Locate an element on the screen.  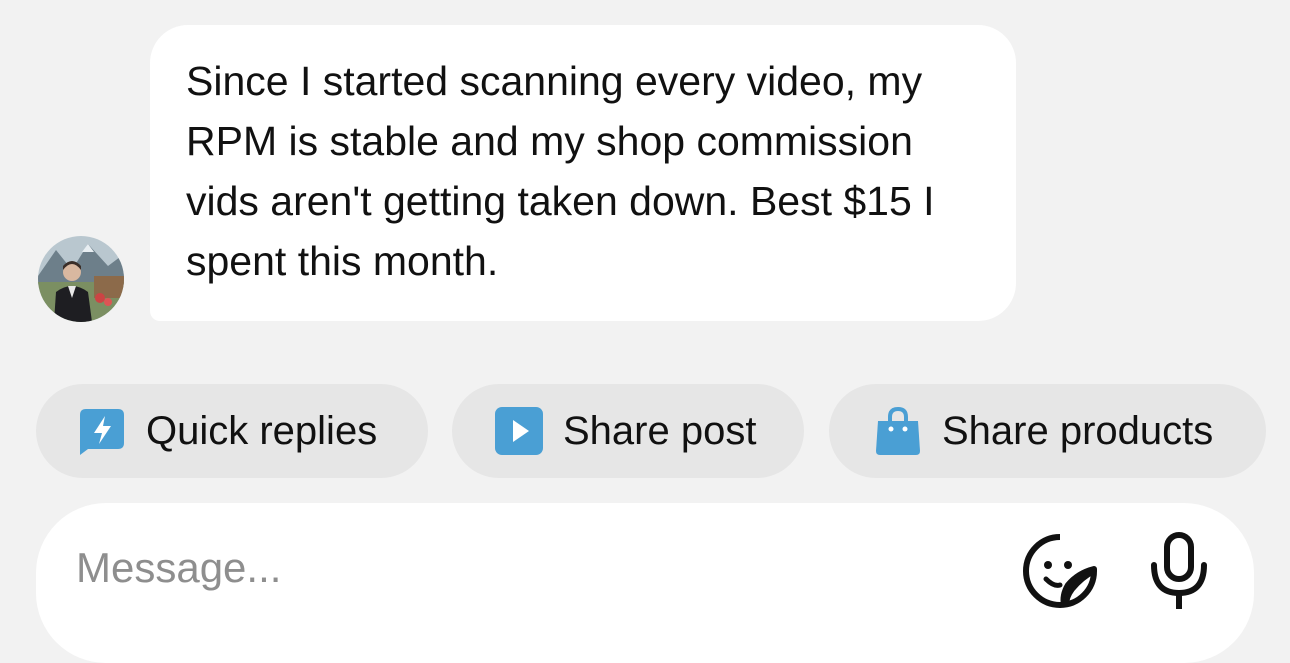
share-post-button: Share post is located at coordinates (628, 431).